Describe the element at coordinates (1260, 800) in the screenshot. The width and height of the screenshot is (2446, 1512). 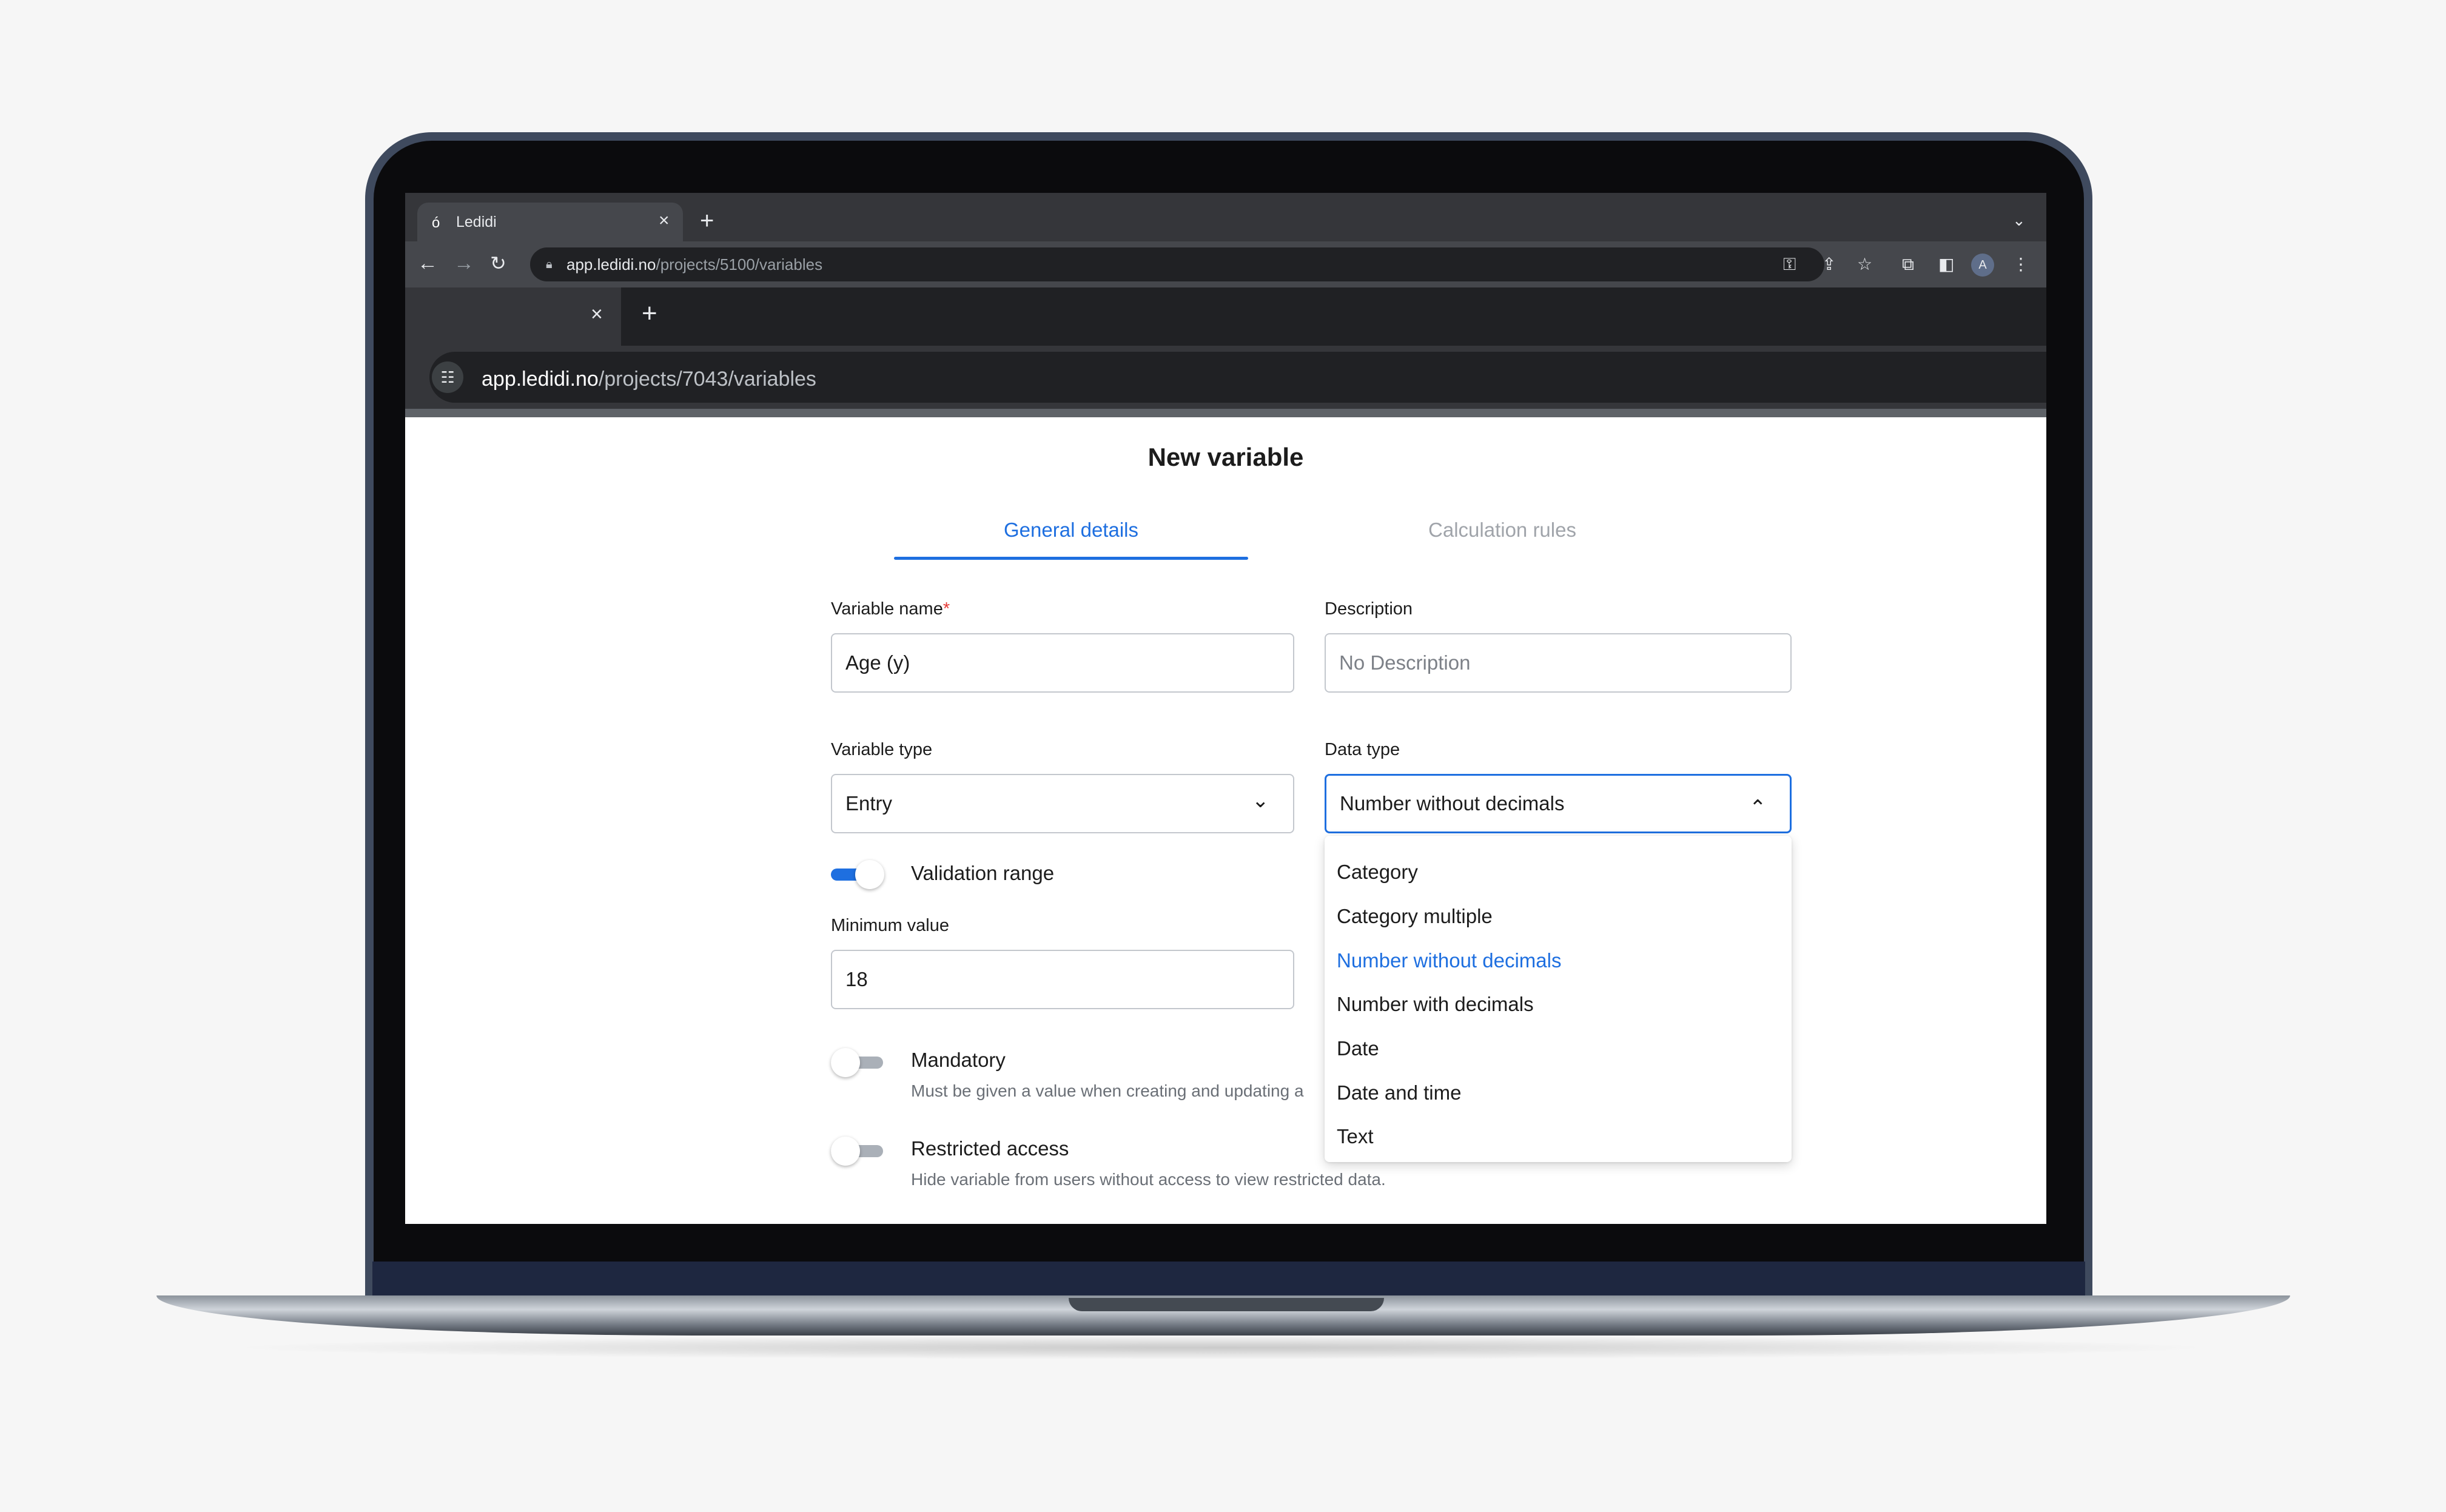
I see `chevron-down-icon: ⌄` at that location.